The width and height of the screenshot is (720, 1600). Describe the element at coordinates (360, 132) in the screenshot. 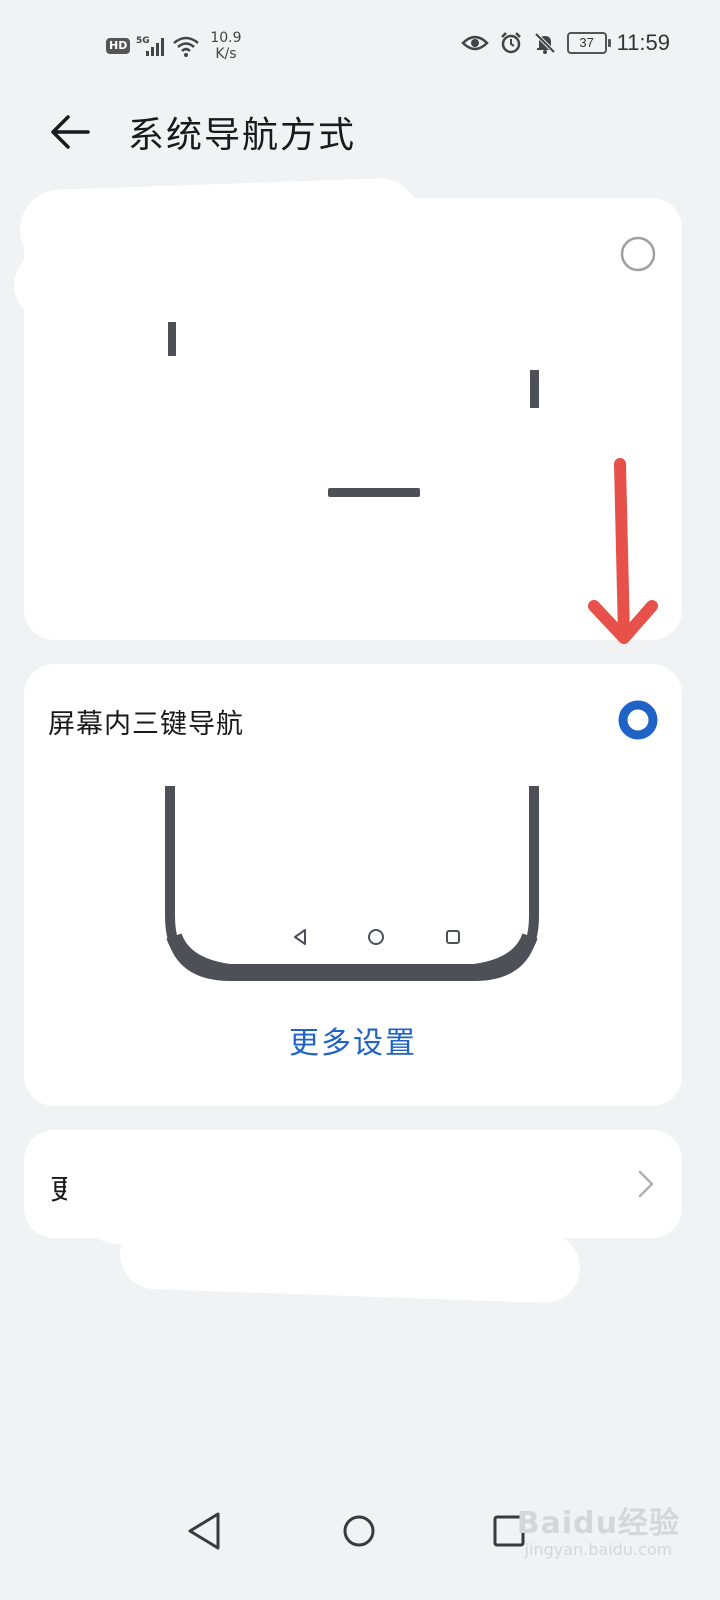

I see `title-bar: 系统导航方式` at that location.